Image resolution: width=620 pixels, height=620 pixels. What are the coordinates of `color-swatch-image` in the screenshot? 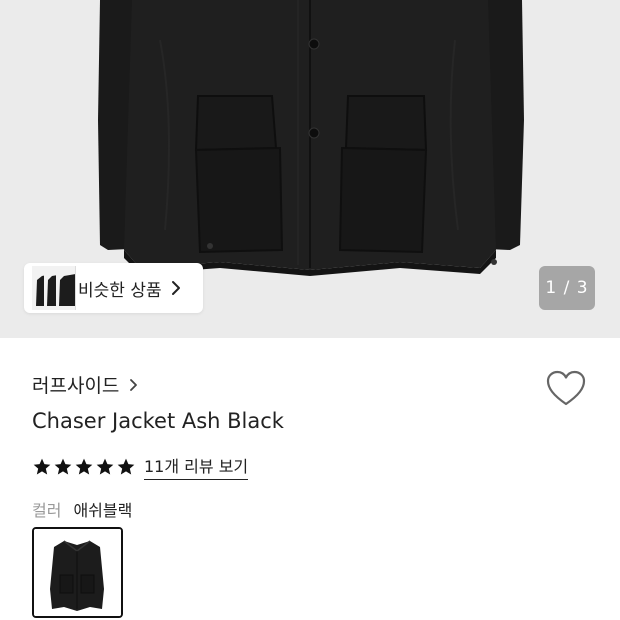 It's located at (77, 572).